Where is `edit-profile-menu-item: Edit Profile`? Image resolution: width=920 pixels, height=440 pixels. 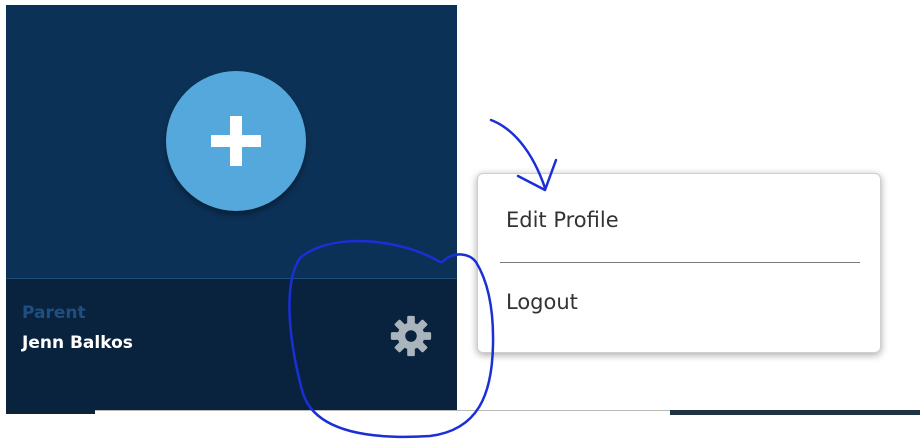 edit-profile-menu-item: Edit Profile is located at coordinates (562, 220).